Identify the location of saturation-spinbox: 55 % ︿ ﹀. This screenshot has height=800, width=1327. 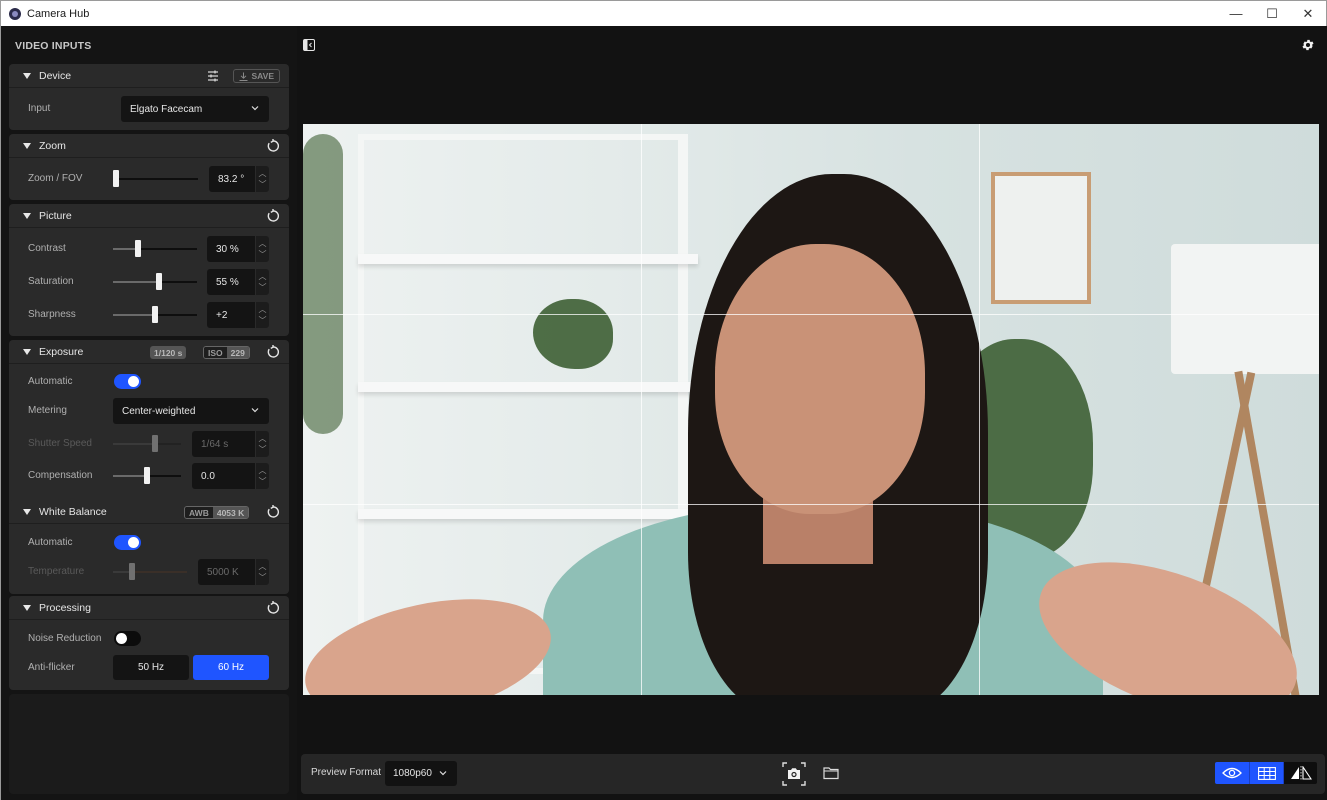
(238, 282).